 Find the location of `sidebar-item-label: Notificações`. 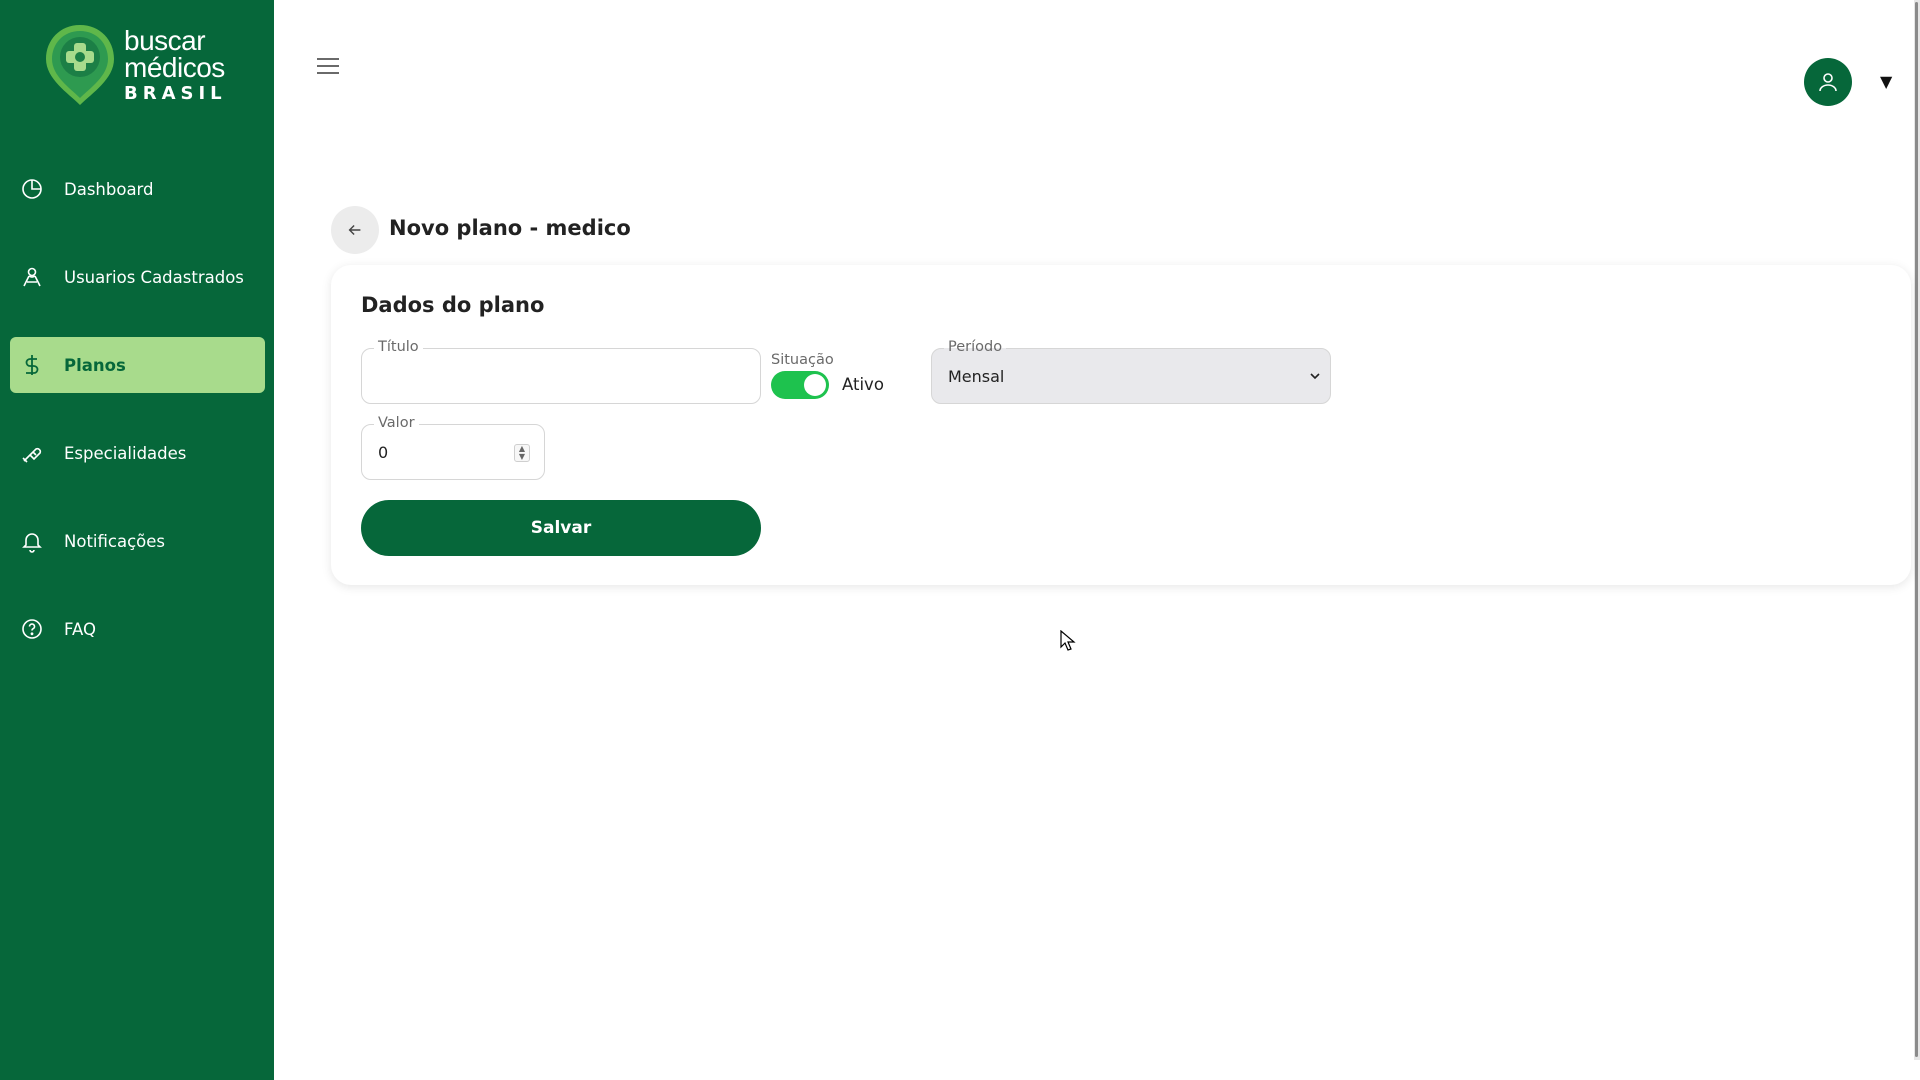

sidebar-item-label: Notificações is located at coordinates (114, 541).